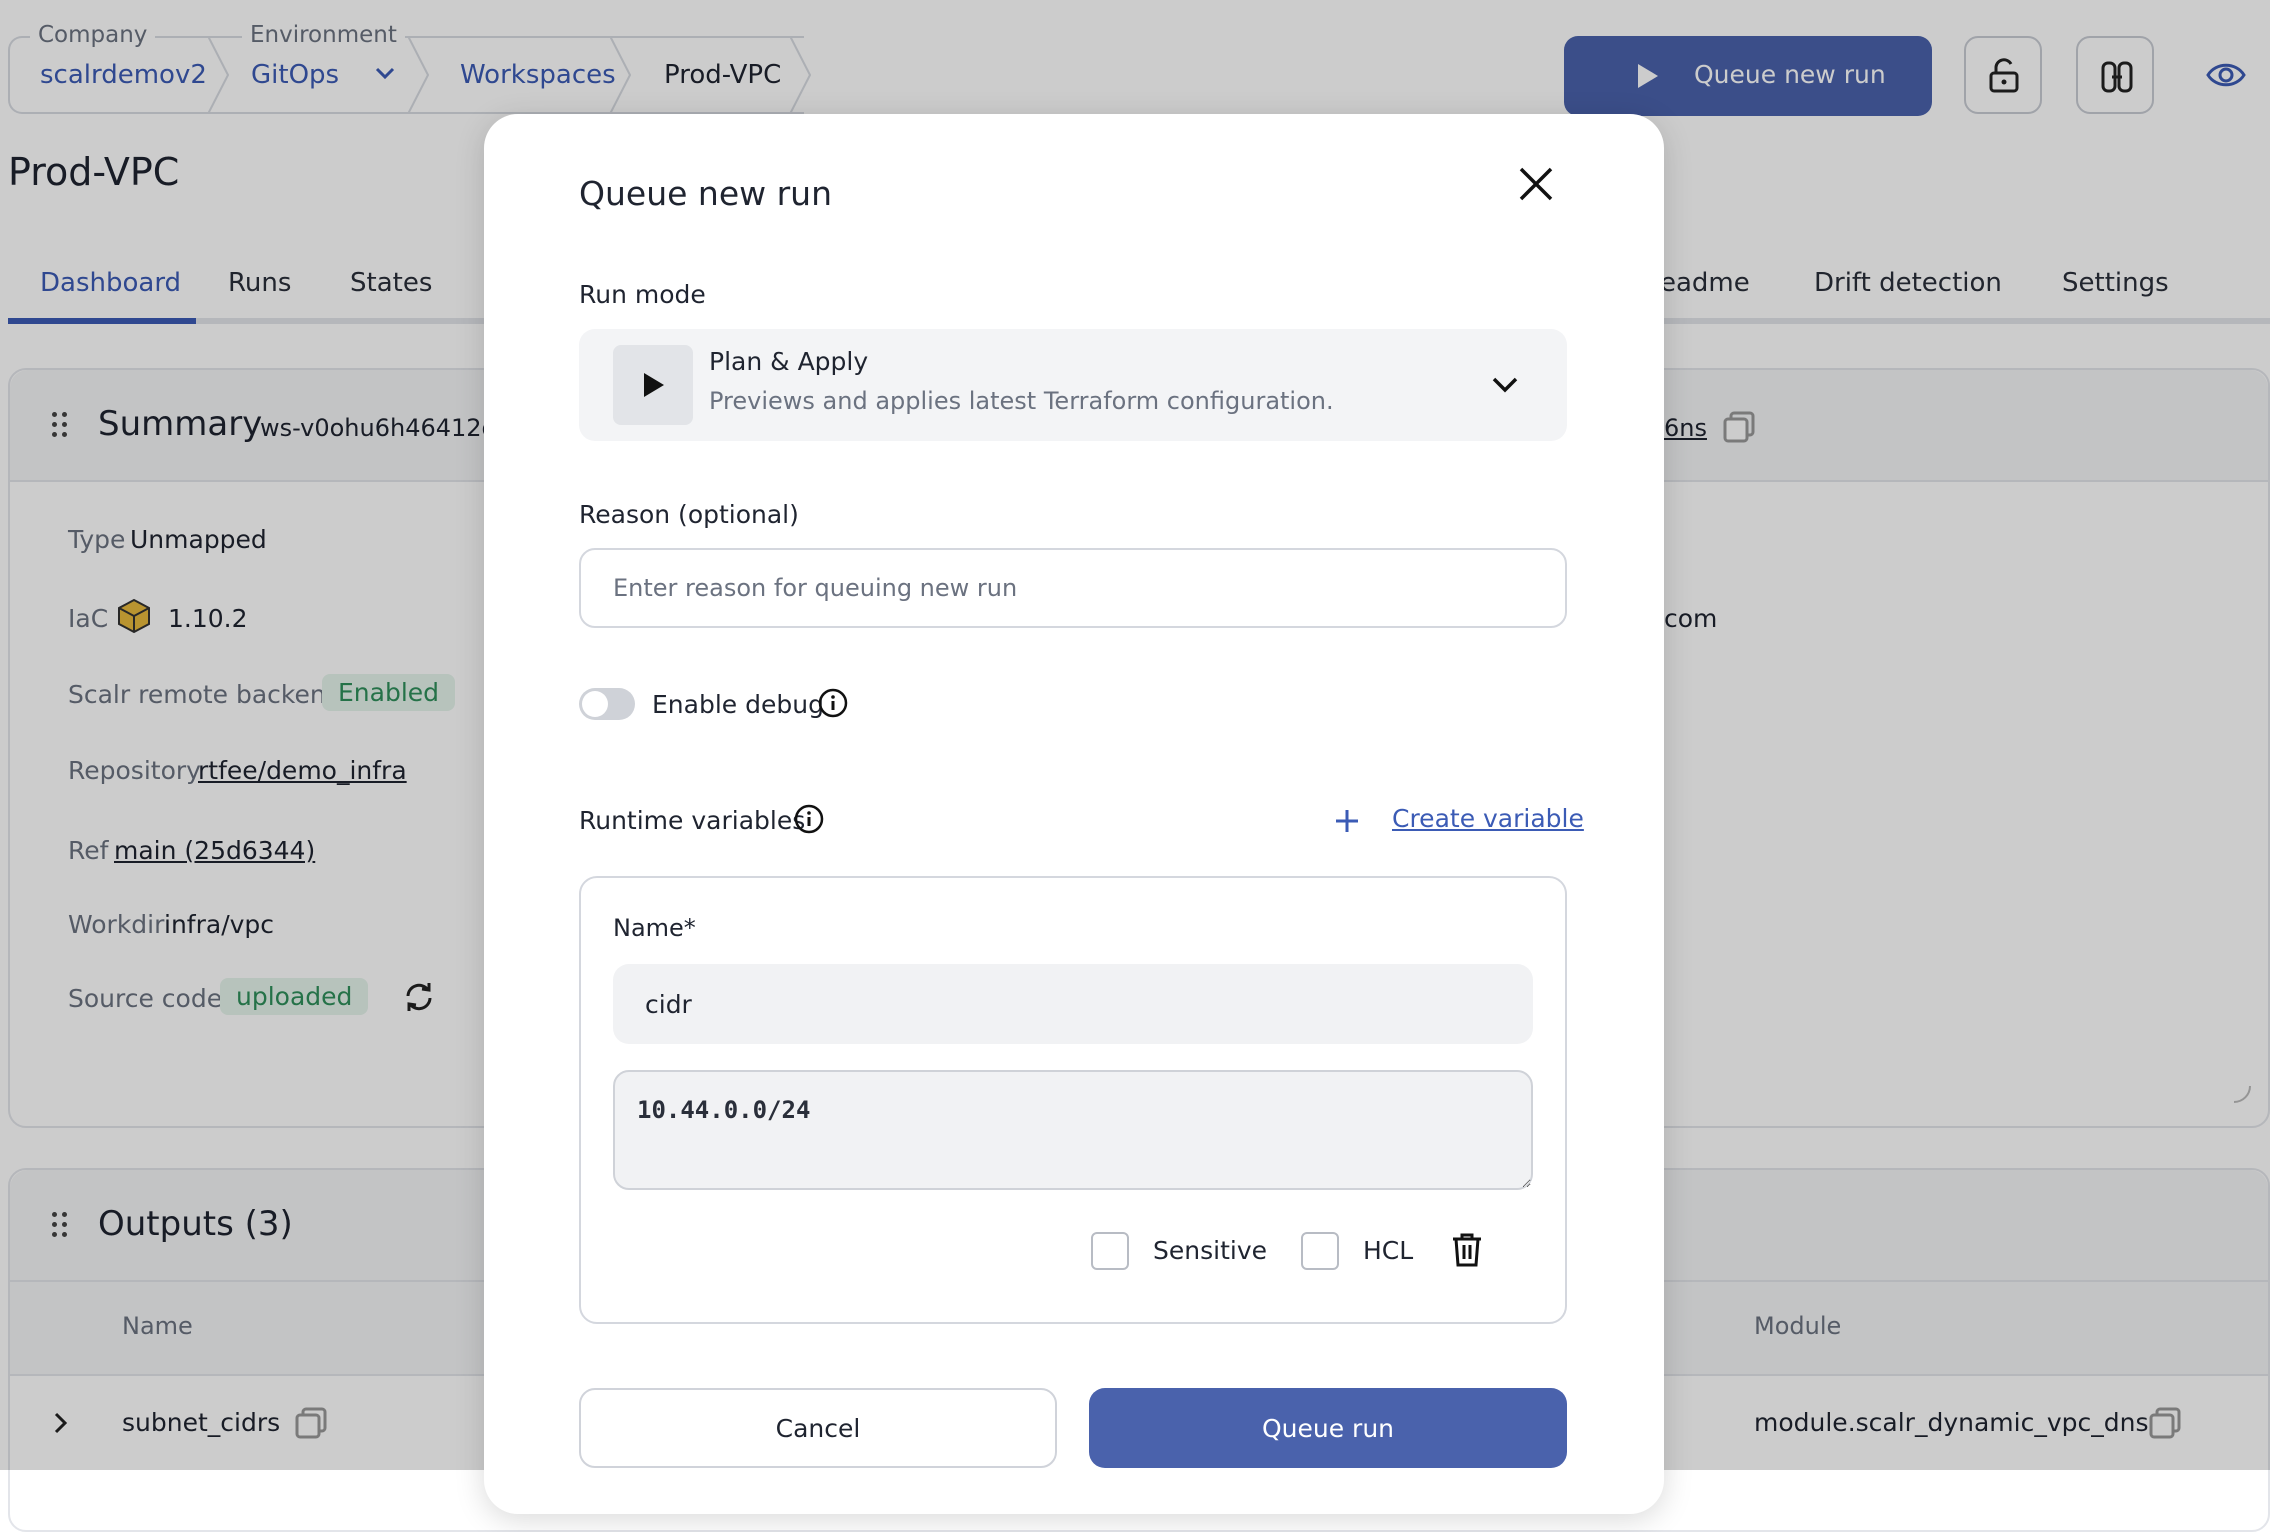  What do you see at coordinates (1467, 1250) in the screenshot?
I see `trash-icon` at bounding box center [1467, 1250].